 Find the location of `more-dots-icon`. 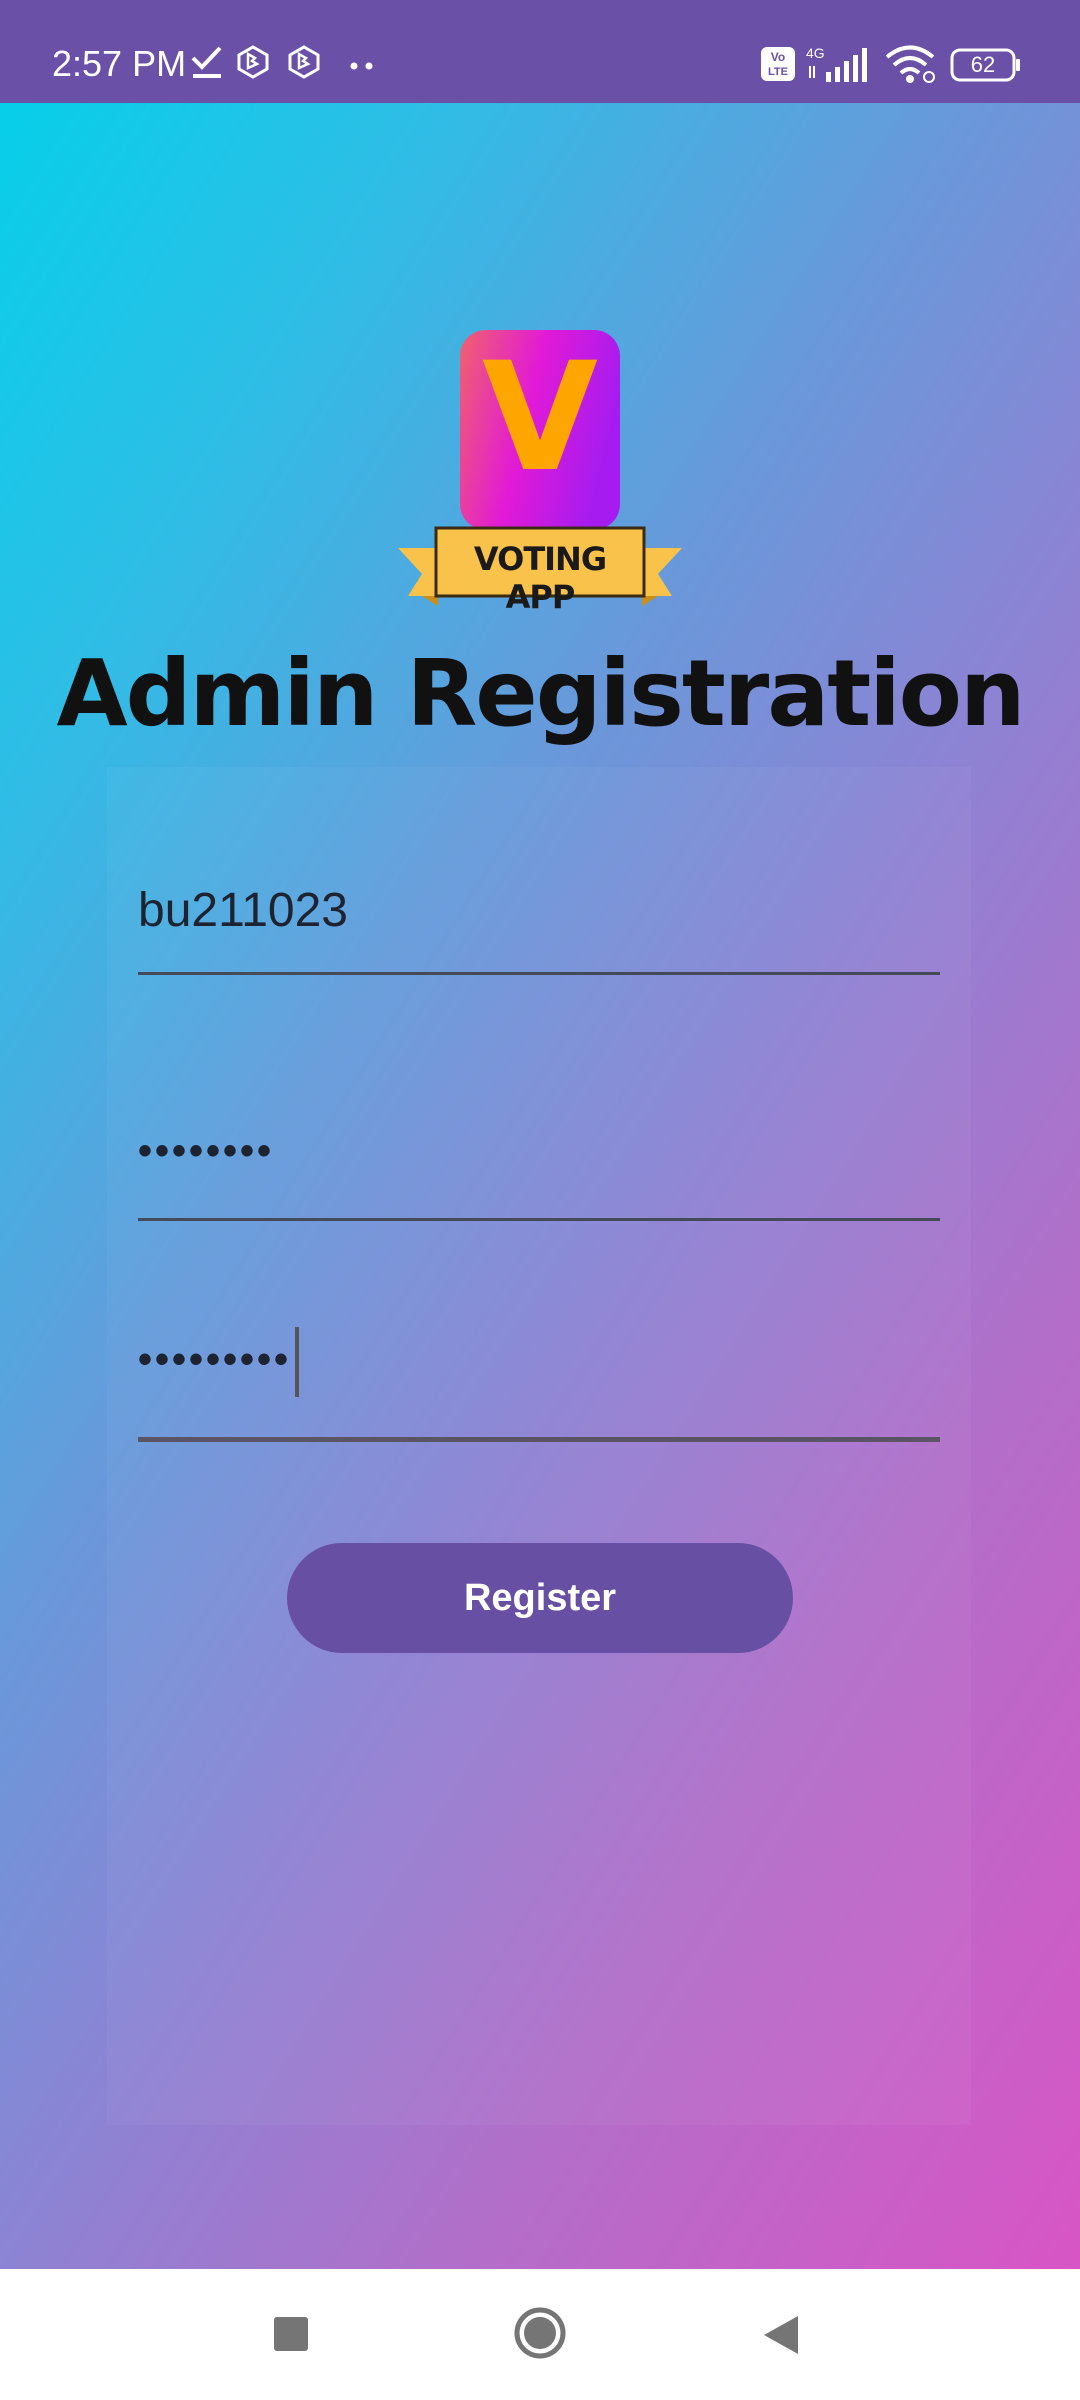

more-dots-icon is located at coordinates (362, 67).